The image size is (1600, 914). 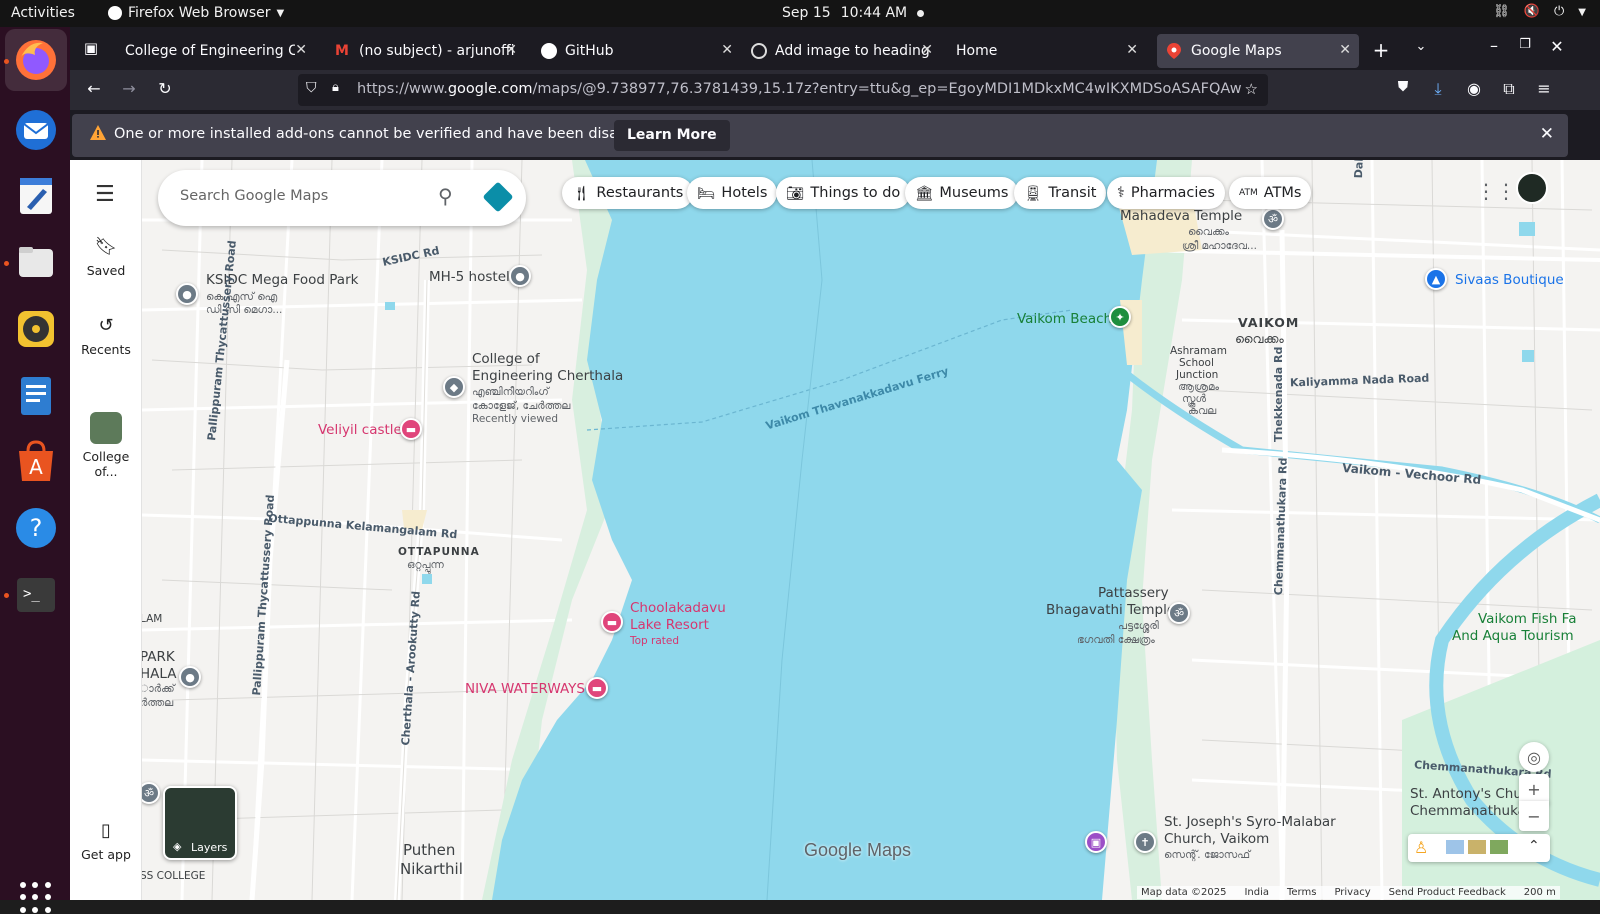 What do you see at coordinates (1145, 842) in the screenshot?
I see `church-pin-icon: ✝` at bounding box center [1145, 842].